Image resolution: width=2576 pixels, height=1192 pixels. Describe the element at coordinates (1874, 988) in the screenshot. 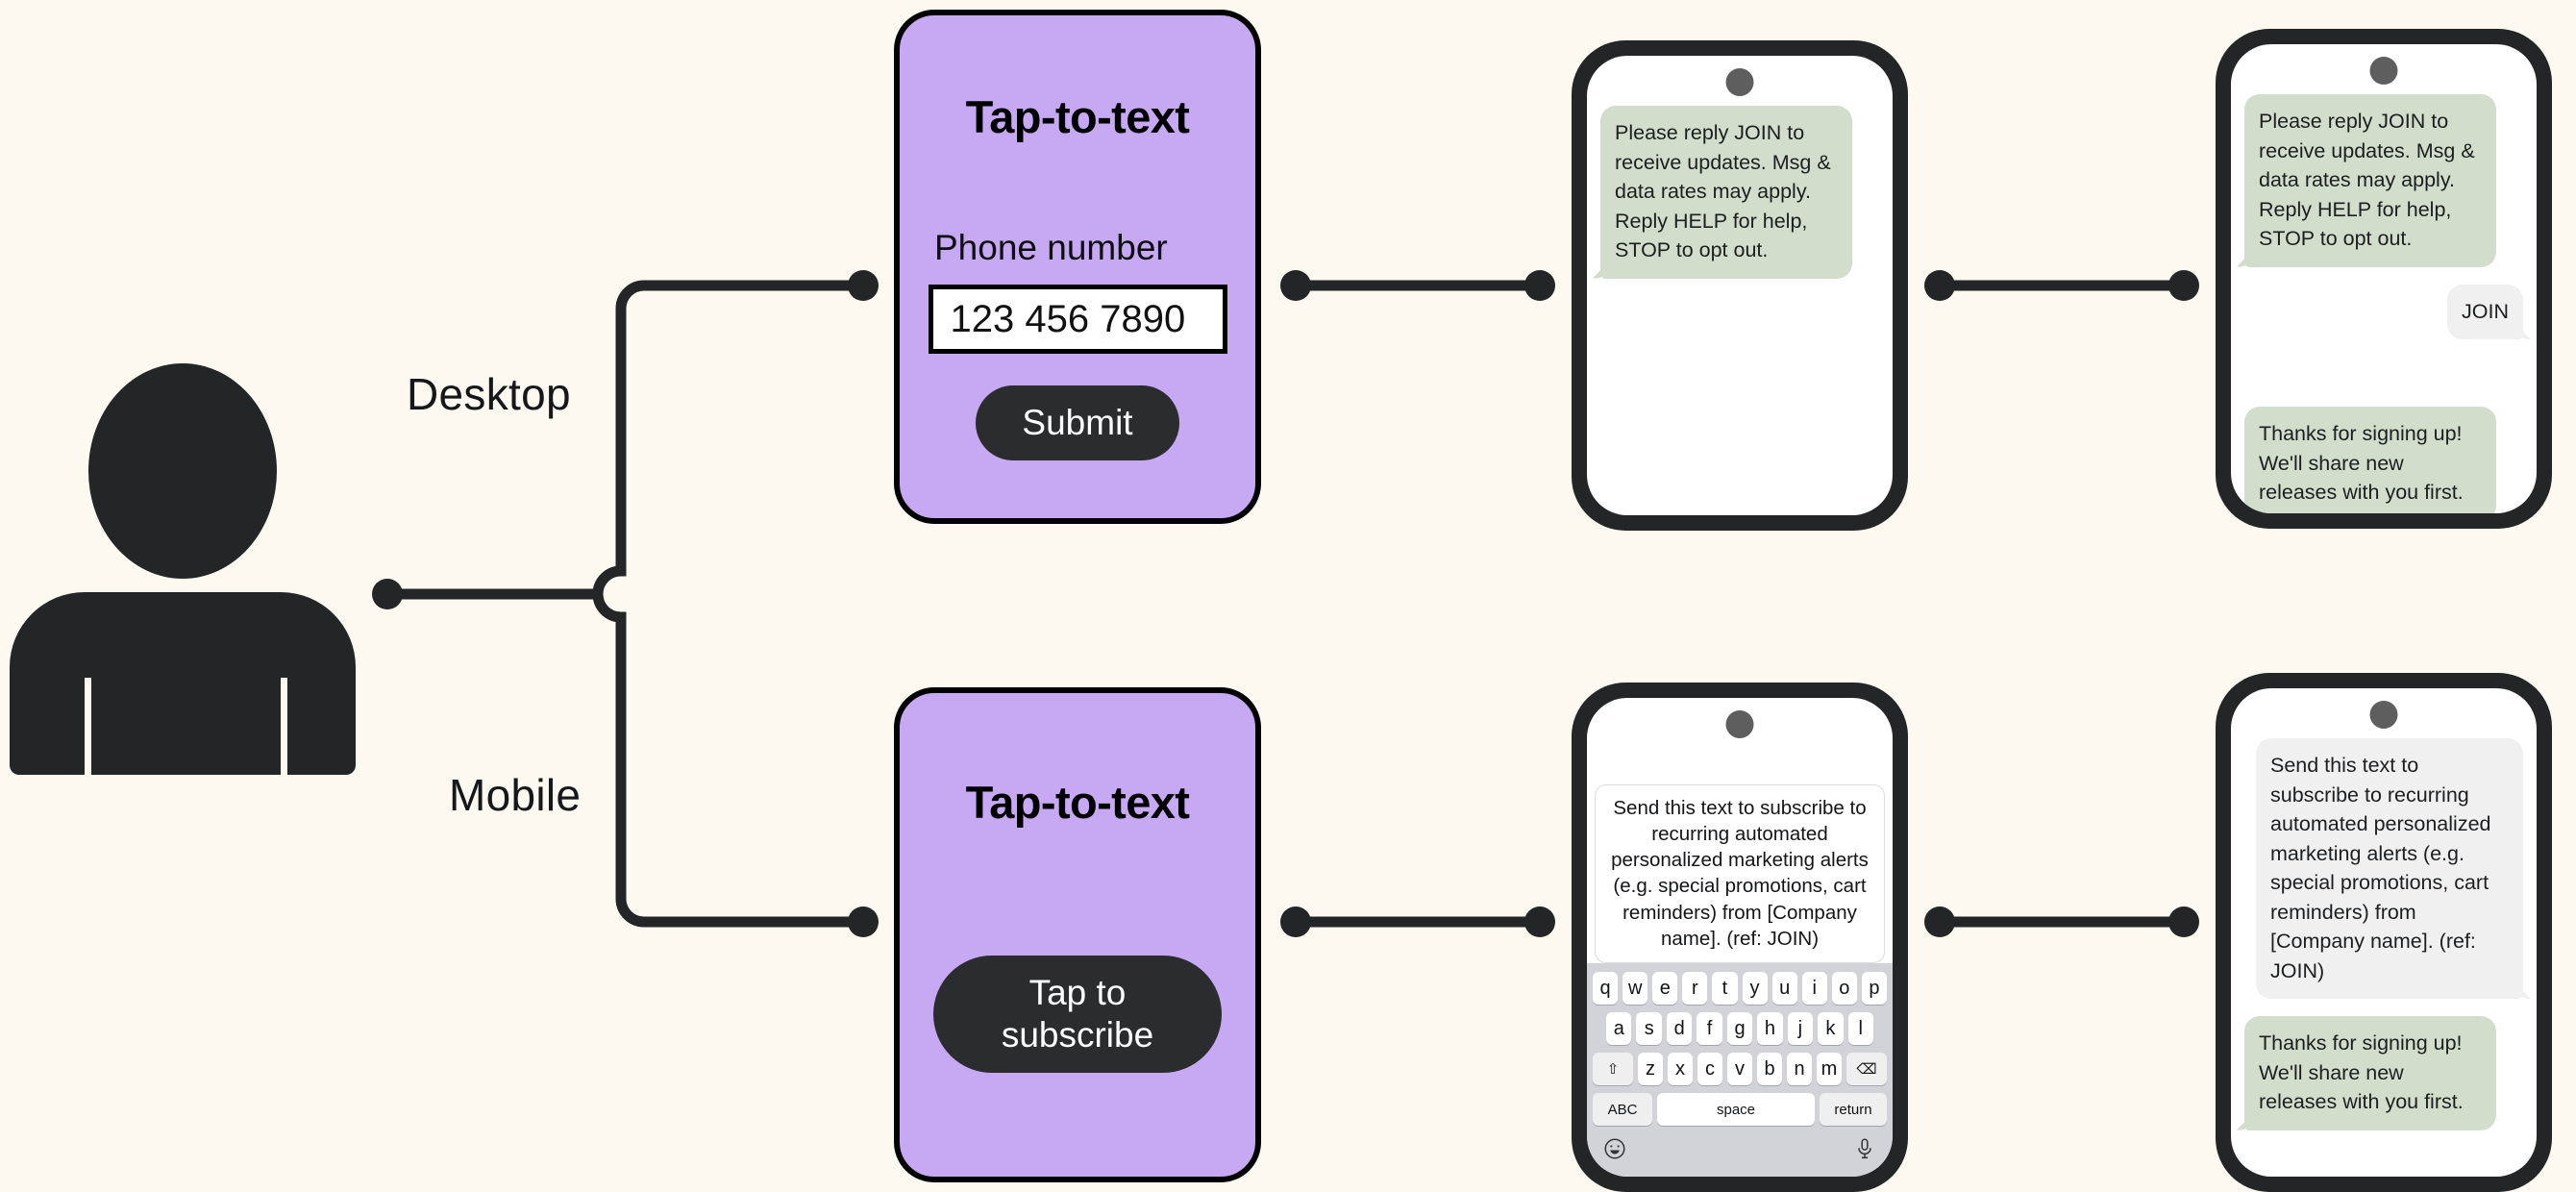

I see `key-p: p` at that location.